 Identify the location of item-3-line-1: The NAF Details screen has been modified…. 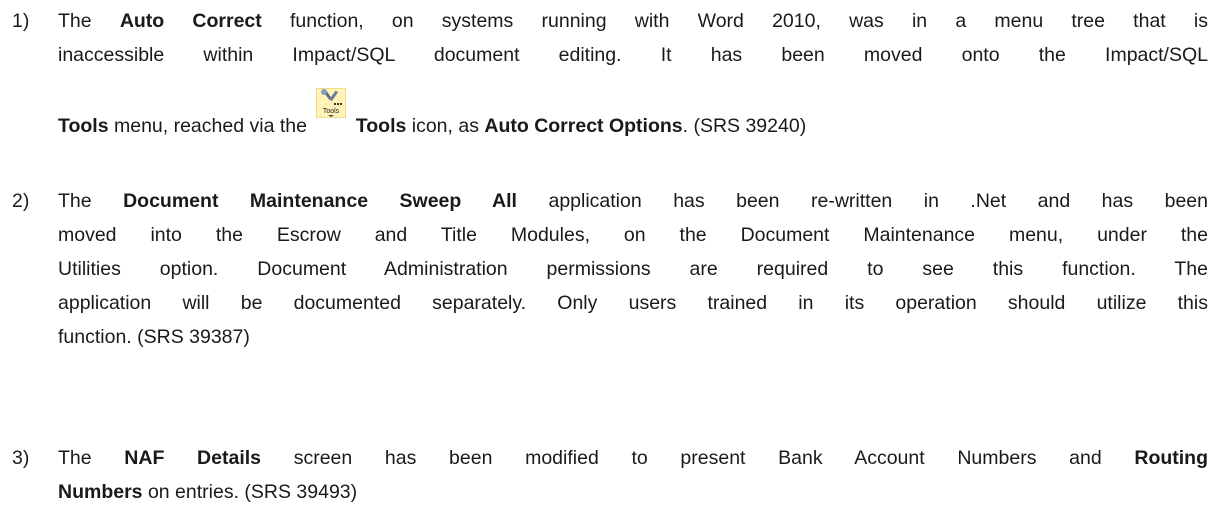
(633, 458).